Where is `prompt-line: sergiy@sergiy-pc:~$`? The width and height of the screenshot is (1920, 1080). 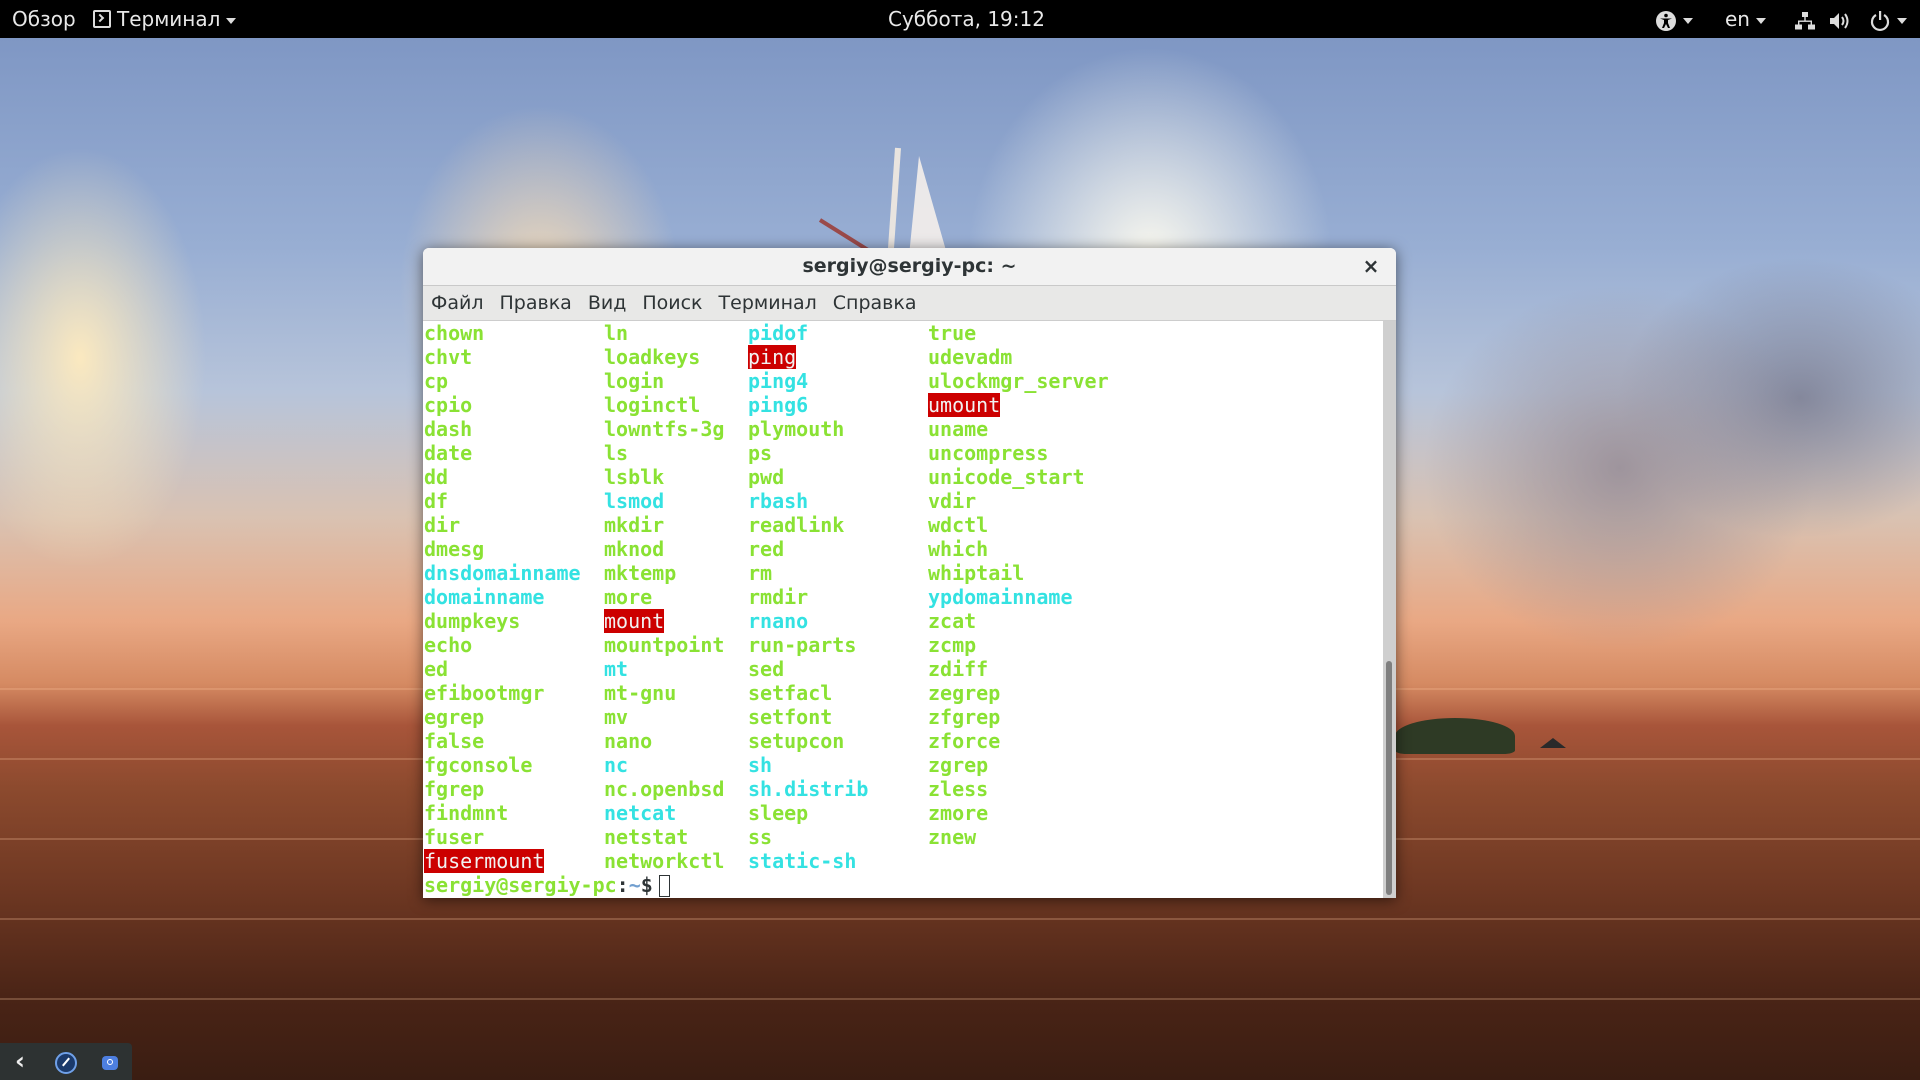
prompt-line: sergiy@sergiy-pc:~$ is located at coordinates (547, 885).